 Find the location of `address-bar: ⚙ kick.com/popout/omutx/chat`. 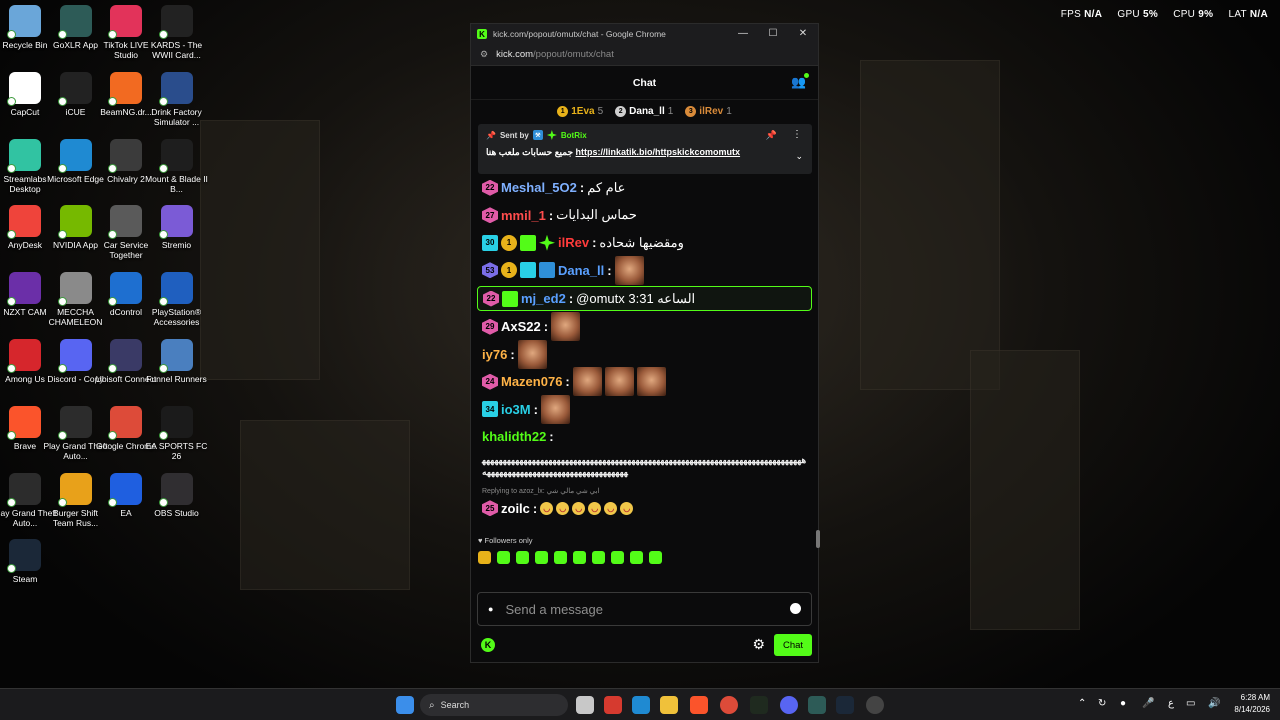

address-bar: ⚙ kick.com/popout/omutx/chat is located at coordinates (644, 55).